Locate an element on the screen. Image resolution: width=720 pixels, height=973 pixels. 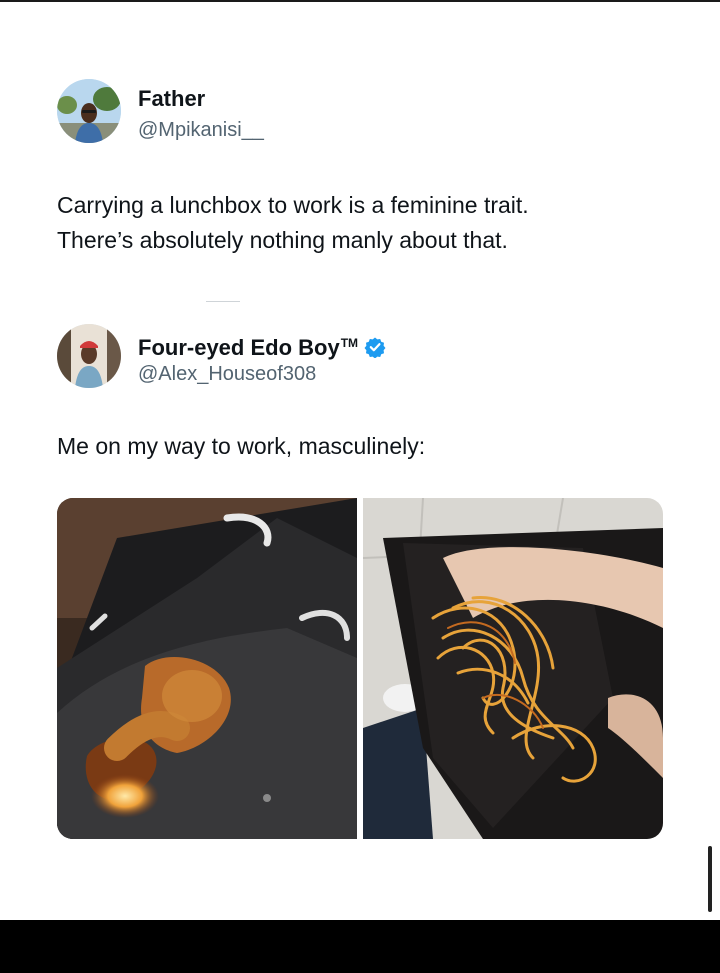
scrollbar-thumb is located at coordinates (710, 879).